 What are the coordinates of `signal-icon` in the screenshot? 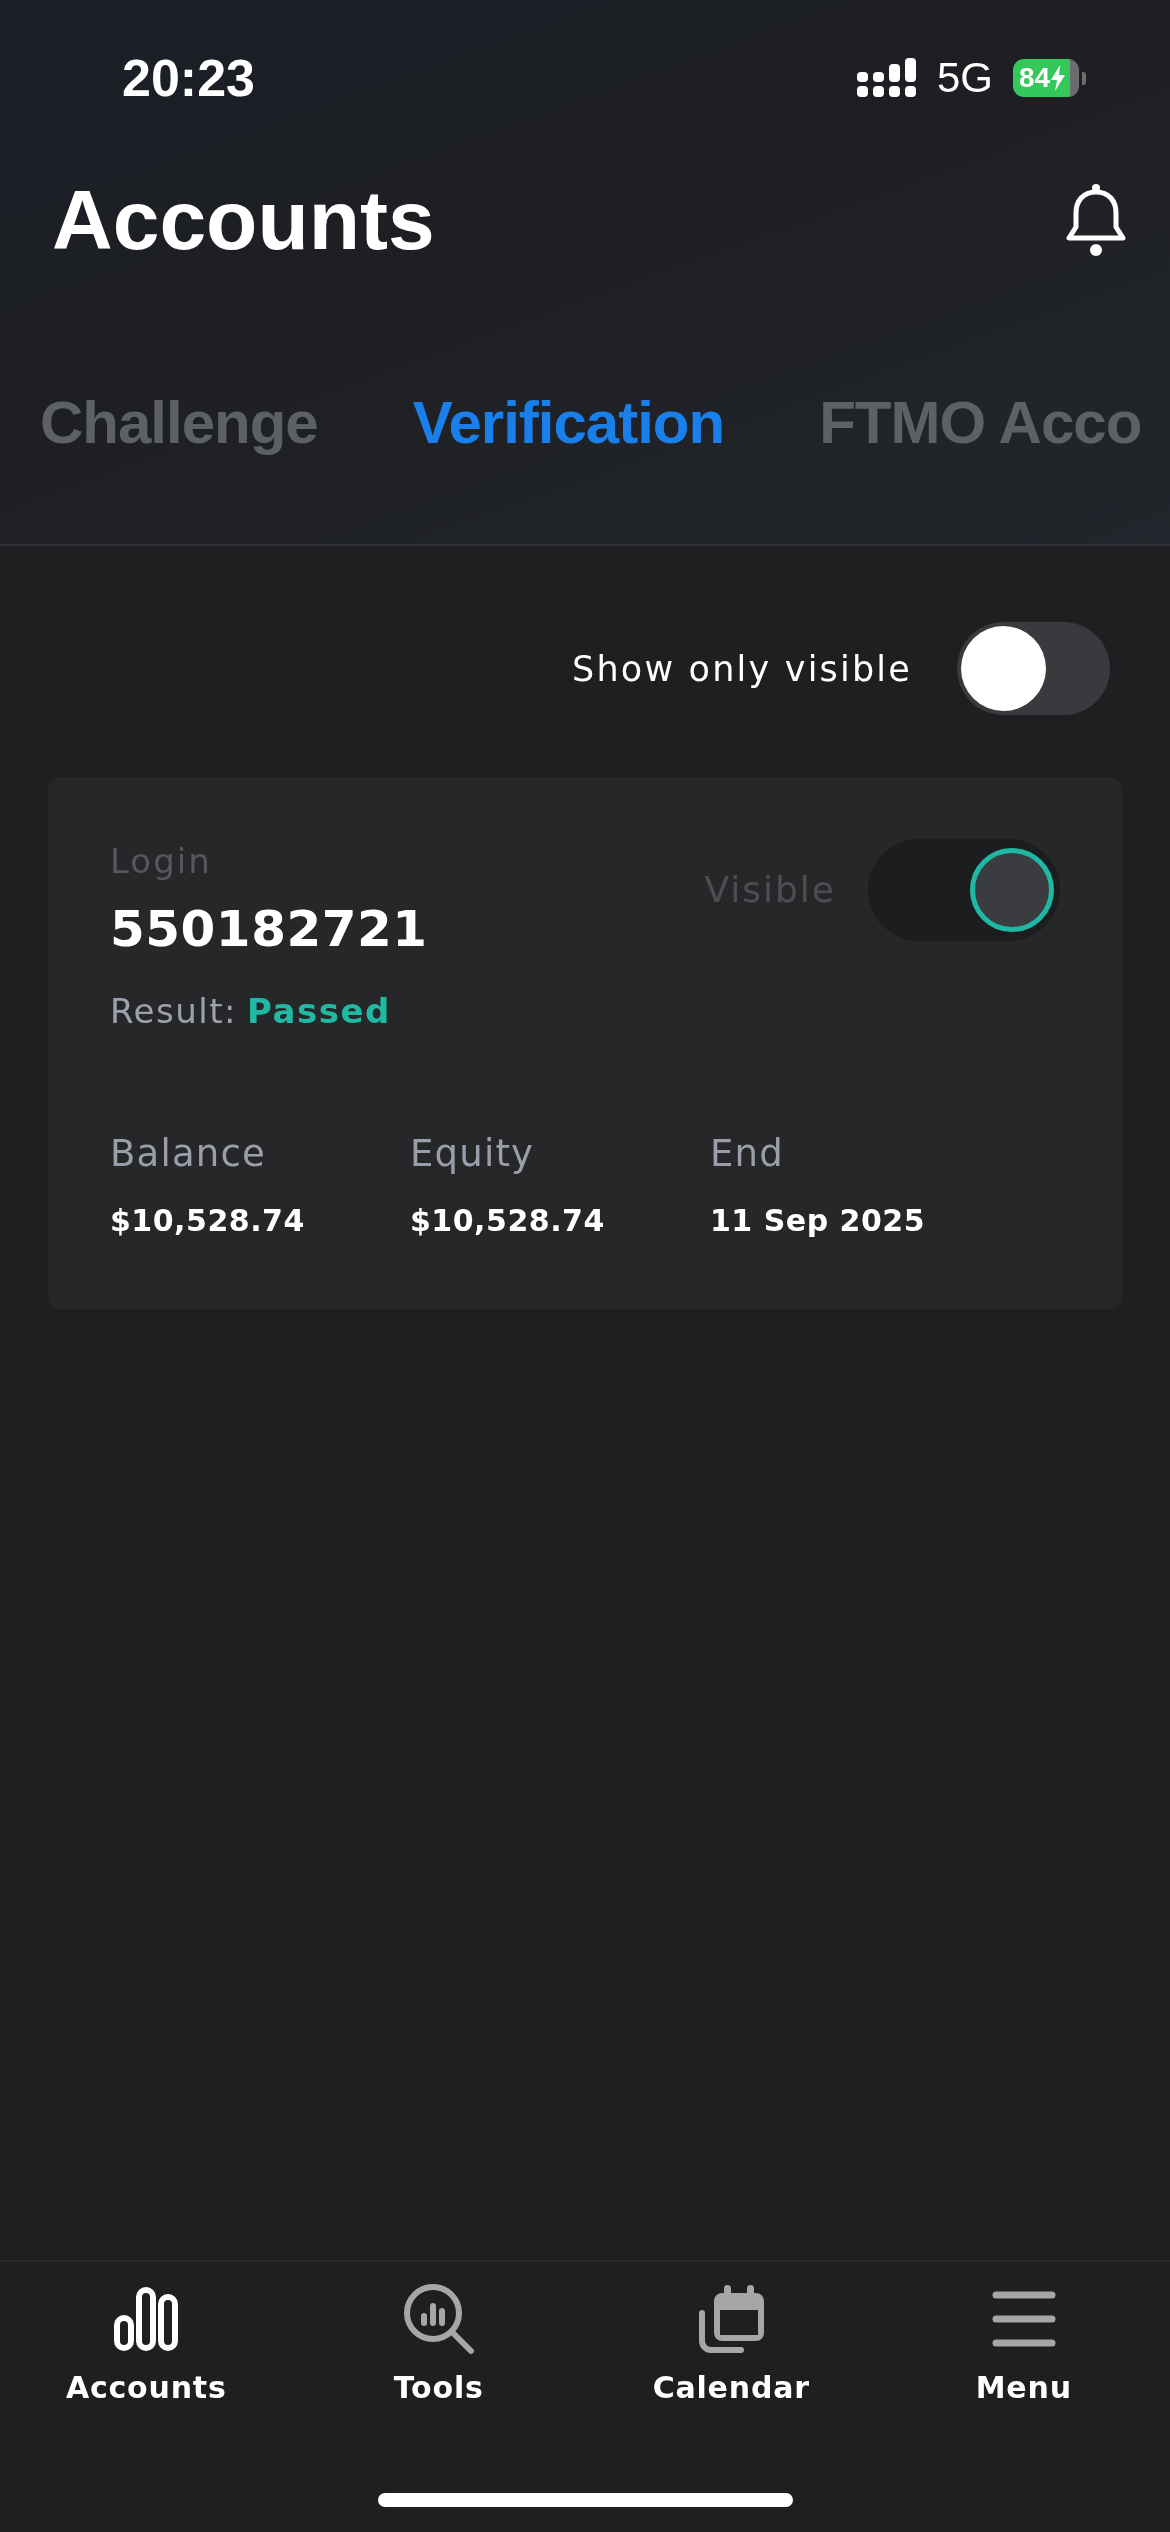 It's located at (886, 78).